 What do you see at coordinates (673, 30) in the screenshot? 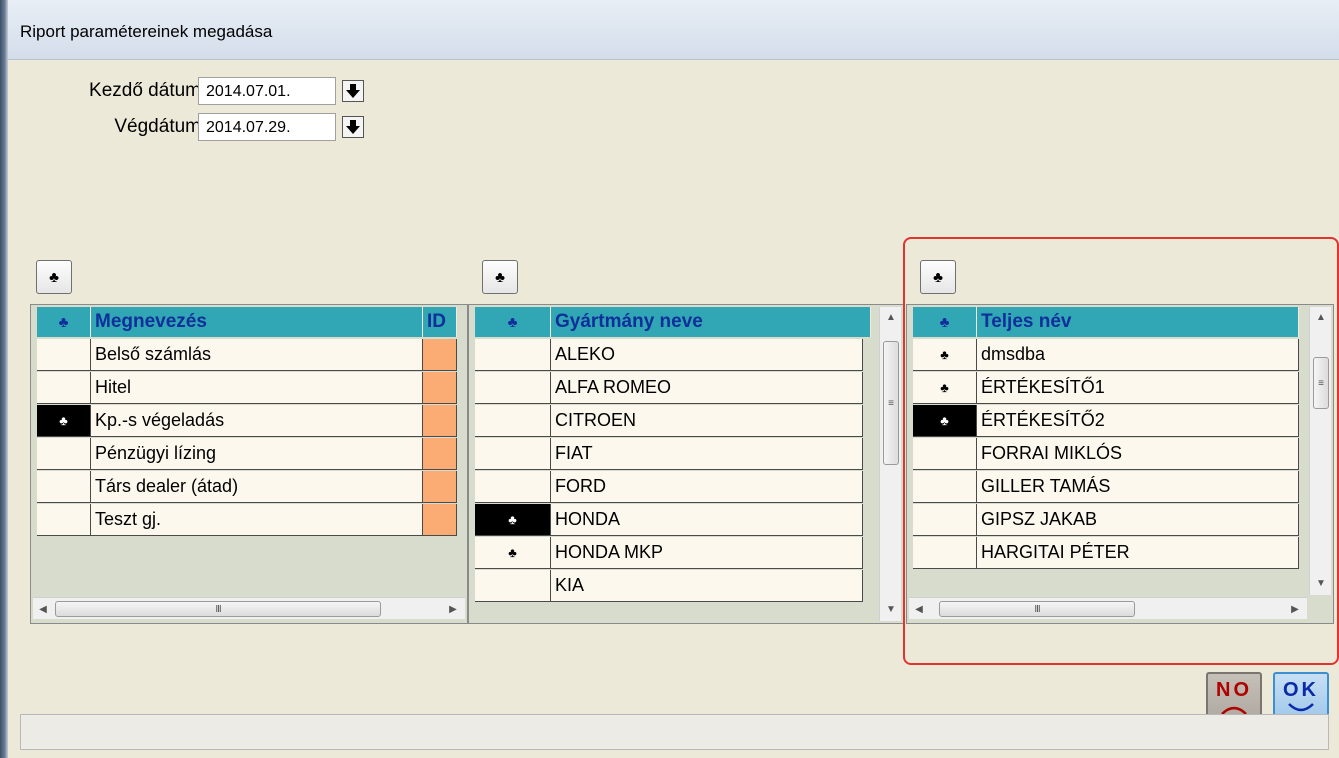
I see `title-bar: Riport paramétereinek megadása` at bounding box center [673, 30].